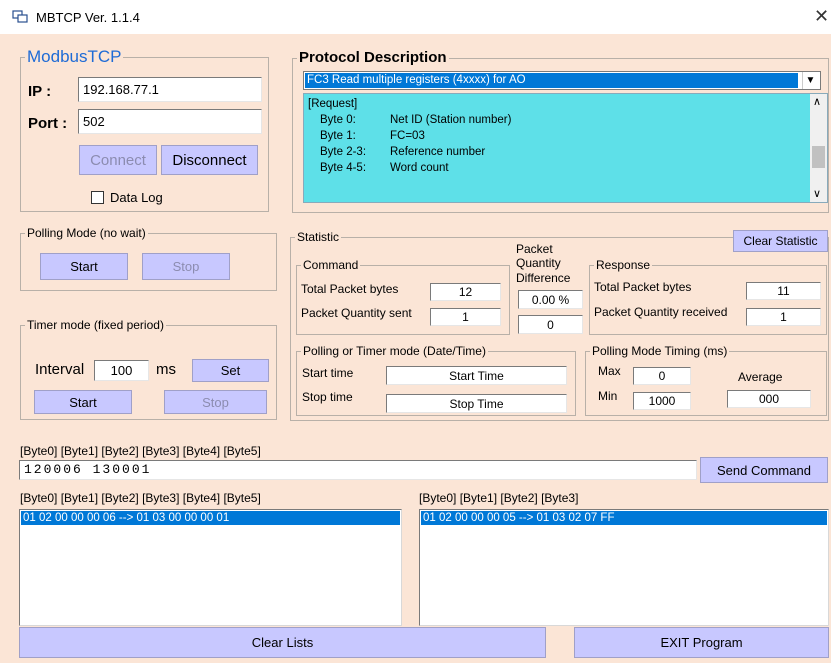  Describe the element at coordinates (86, 233) in the screenshot. I see `polling-legend: Polling Mode (no wait)` at that location.